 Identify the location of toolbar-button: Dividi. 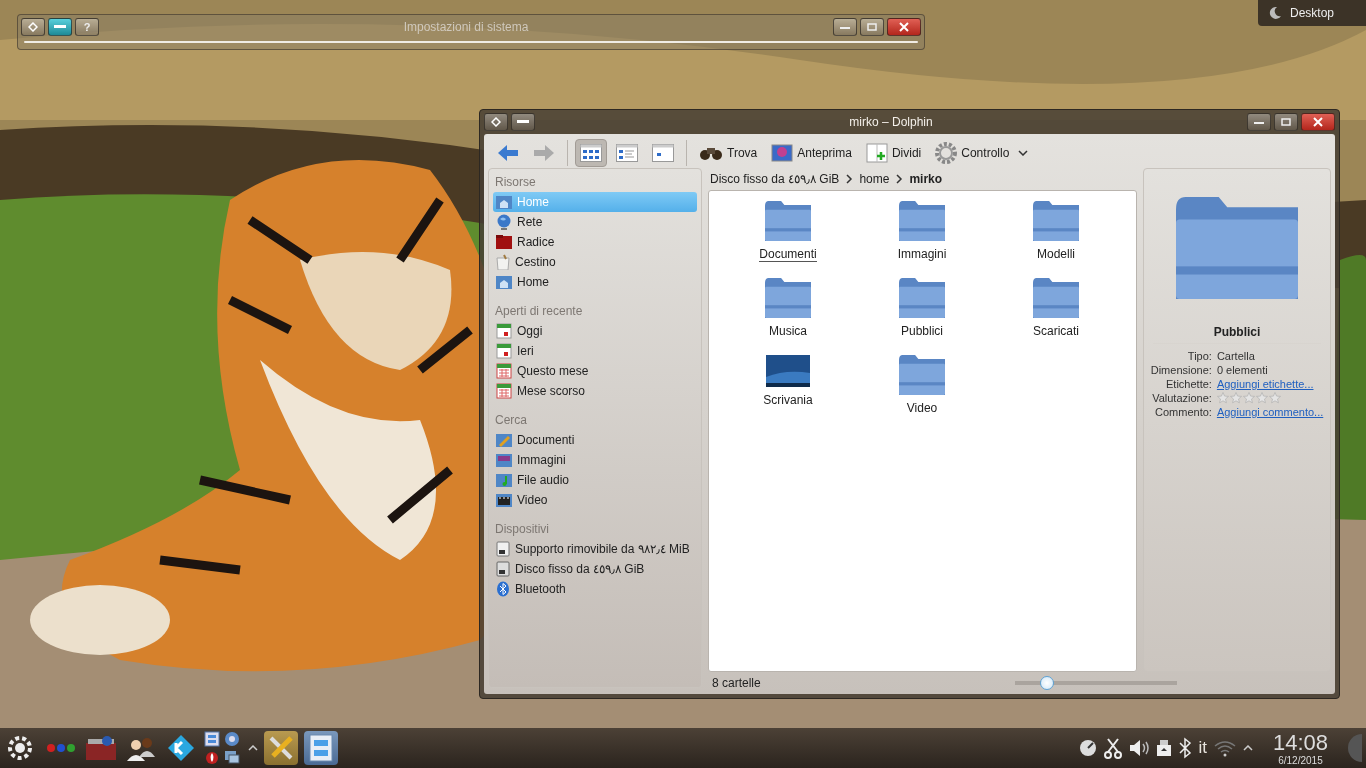
(893, 153).